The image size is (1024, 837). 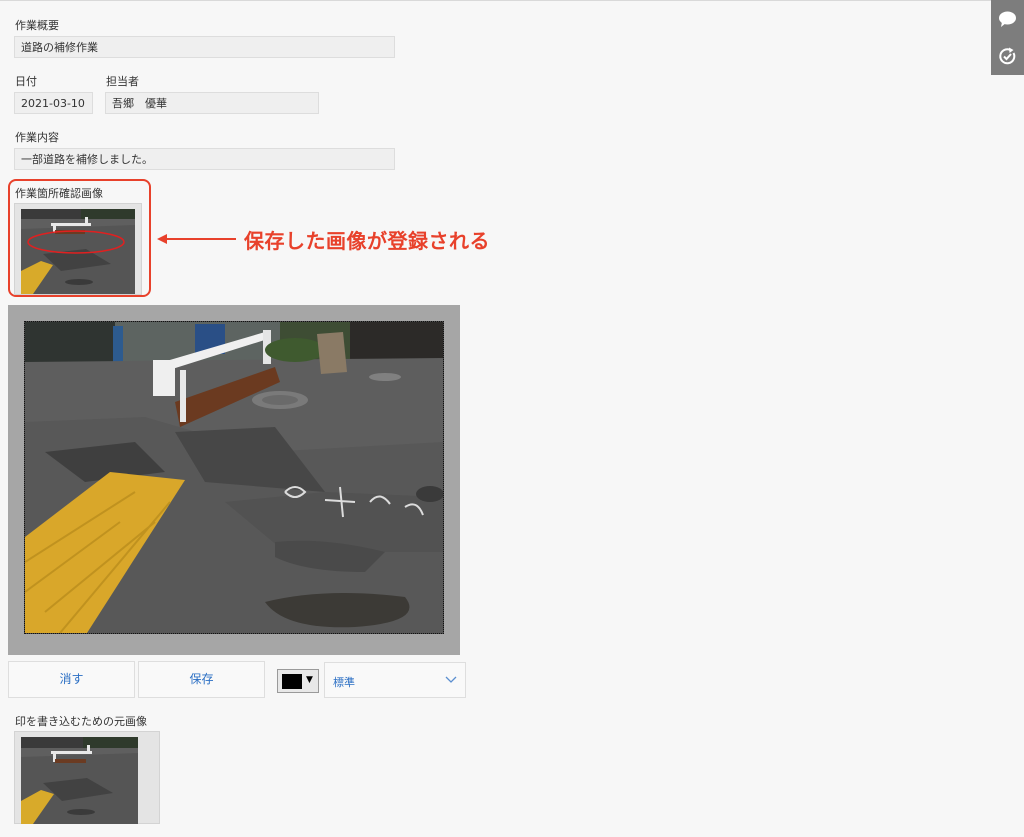 I want to click on content-field: 一部道路を補修しました。, so click(x=204, y=159).